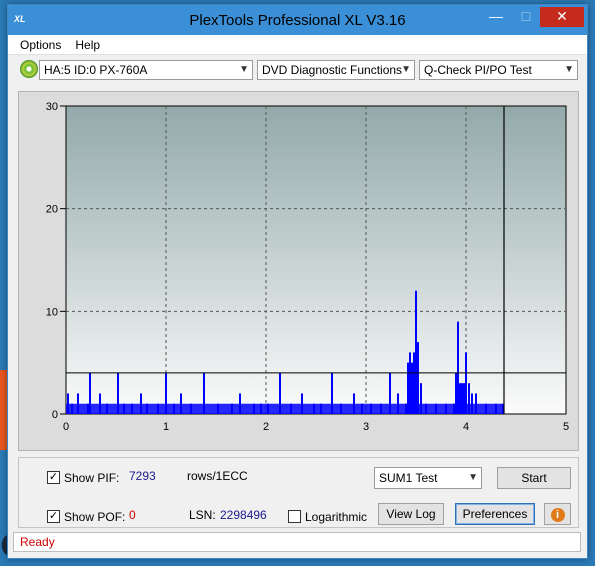  I want to click on sum-test-select: SUM1 Test ▼, so click(428, 478).